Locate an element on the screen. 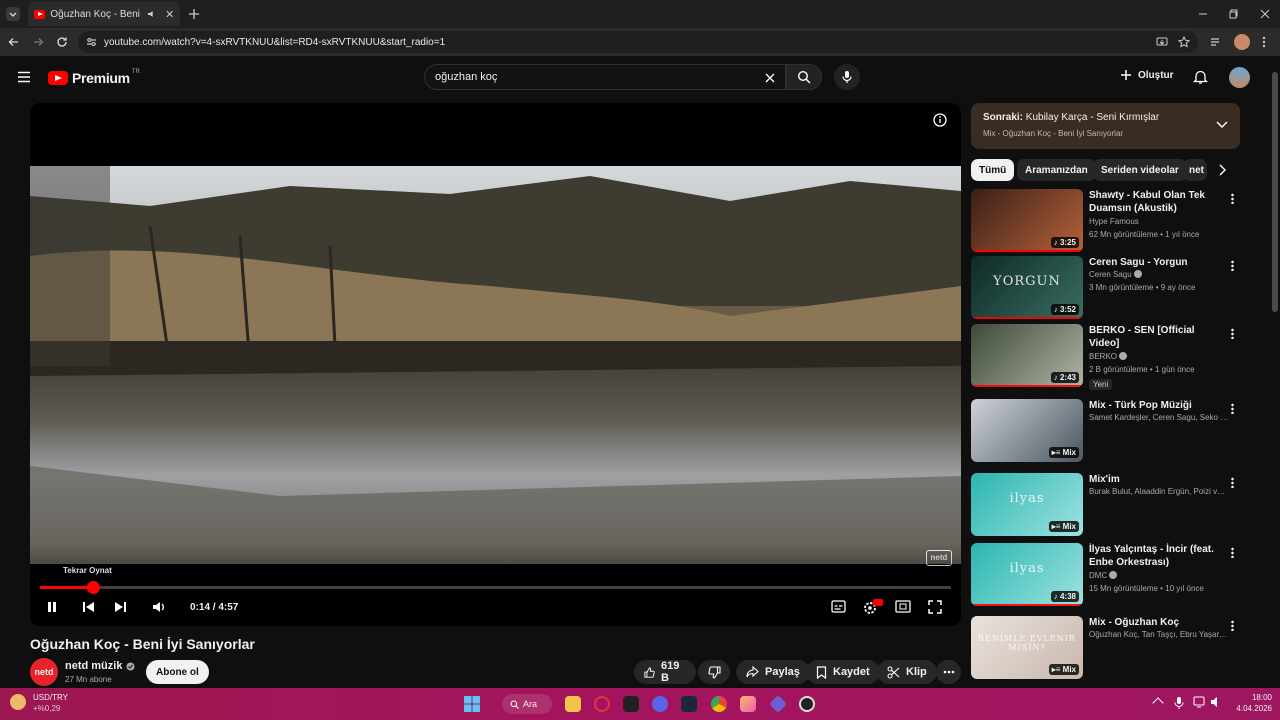 The image size is (1280, 720). search-button is located at coordinates (804, 77).